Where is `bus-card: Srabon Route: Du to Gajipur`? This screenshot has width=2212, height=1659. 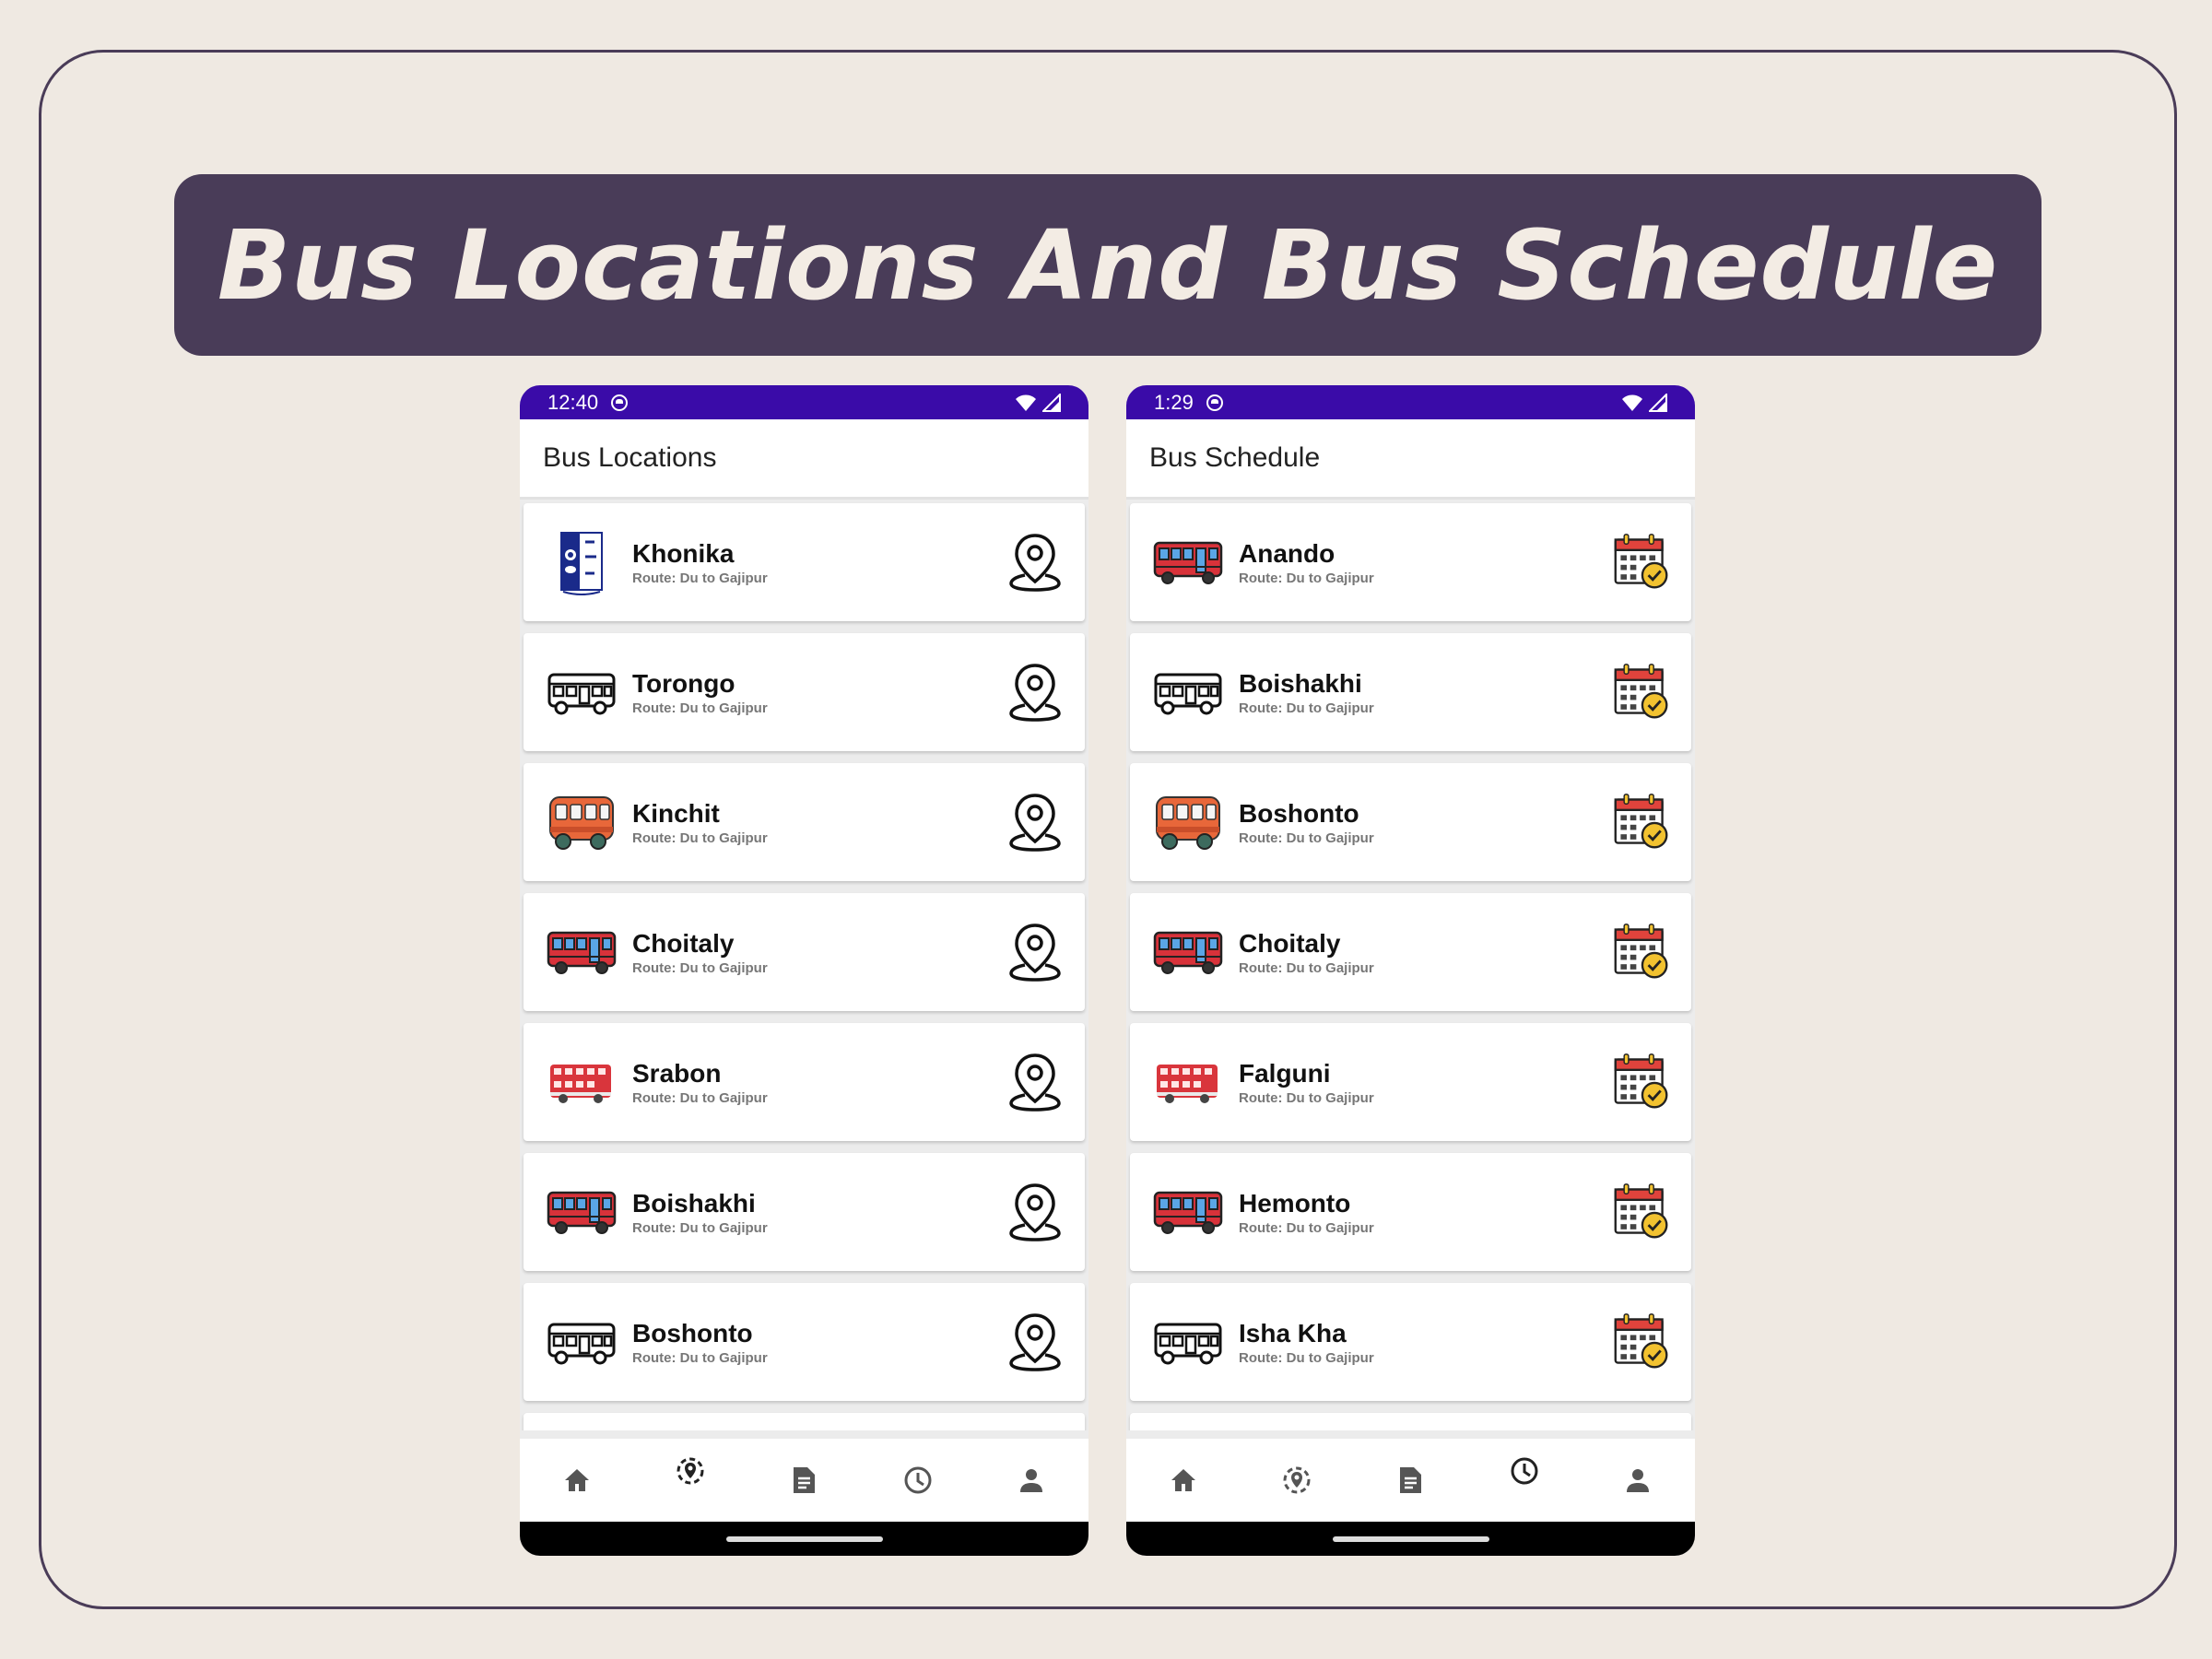
bus-card: Srabon Route: Du to Gajipur is located at coordinates (804, 1082).